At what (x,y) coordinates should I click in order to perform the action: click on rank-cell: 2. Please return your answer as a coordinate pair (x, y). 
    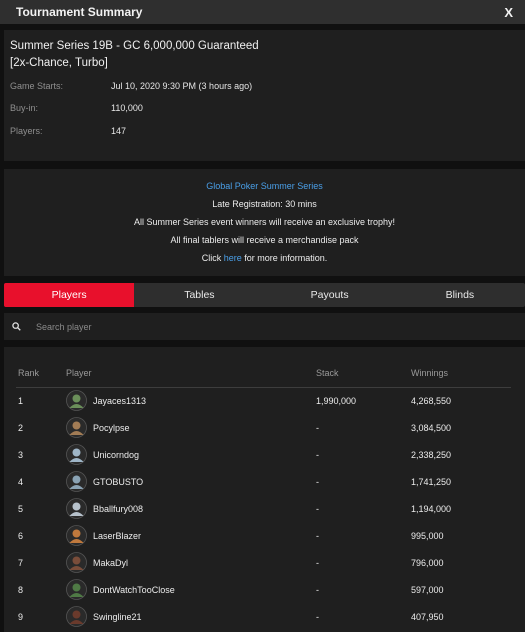
    Looking at the image, I should click on (21, 427).